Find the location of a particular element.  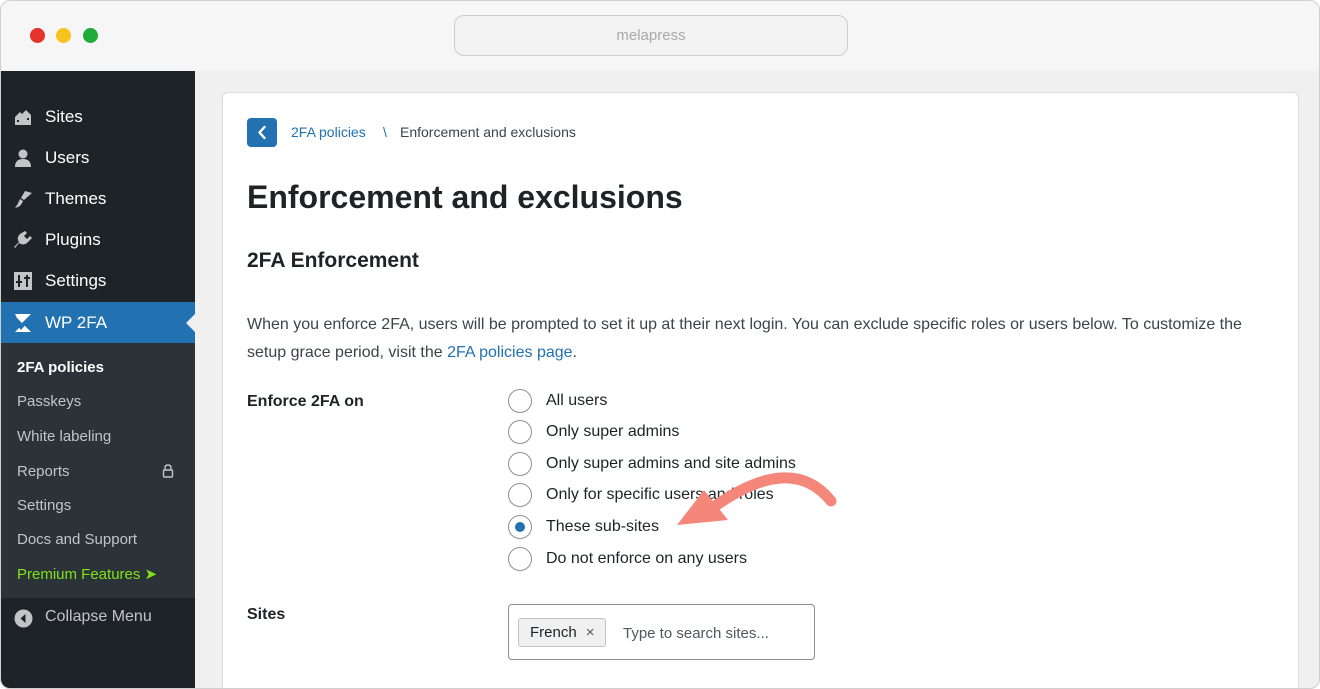

sidebar-item-label: Plugins is located at coordinates (73, 239).